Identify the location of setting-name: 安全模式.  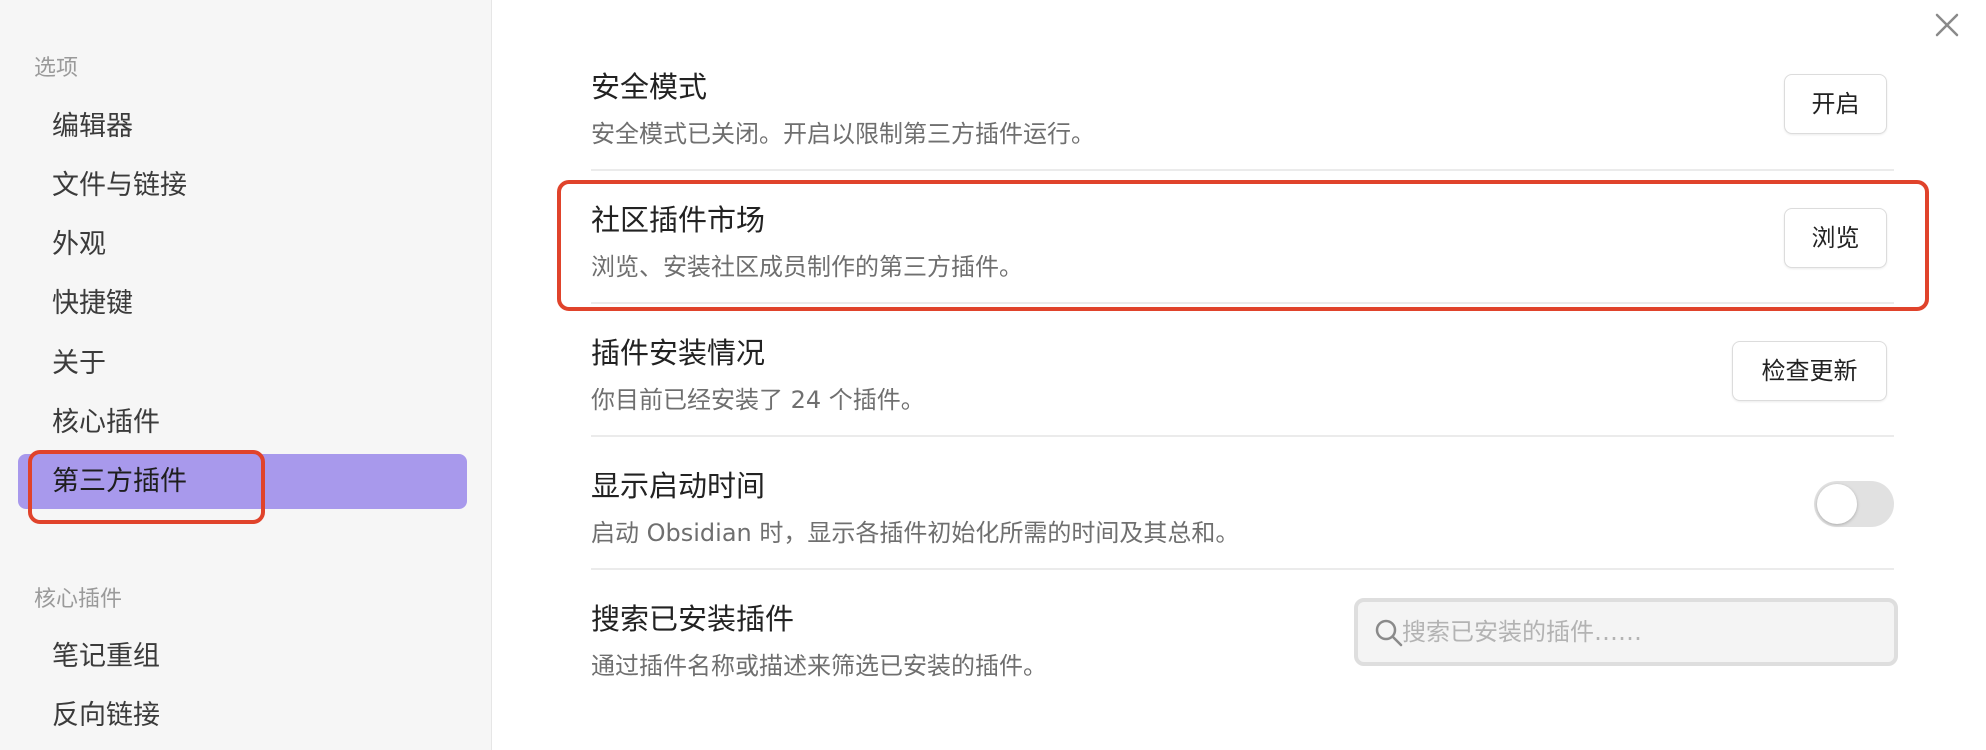
(649, 87).